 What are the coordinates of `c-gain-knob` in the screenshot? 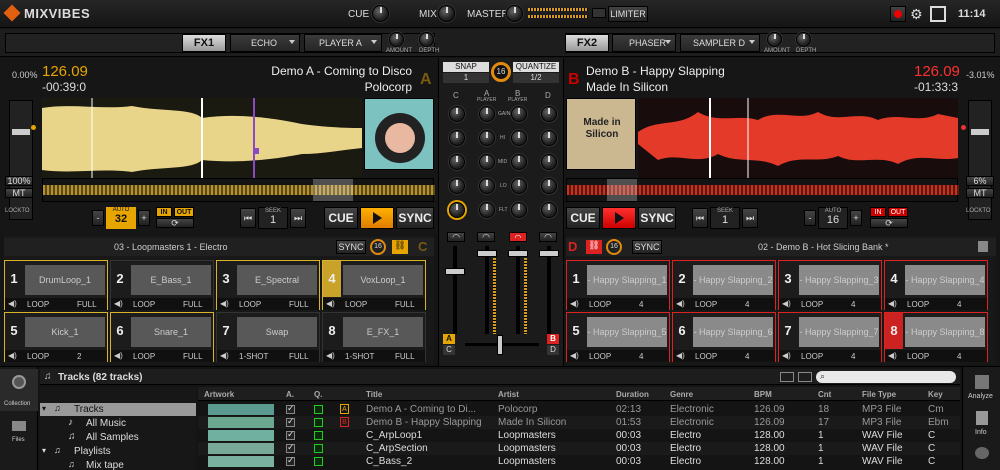 It's located at (457, 114).